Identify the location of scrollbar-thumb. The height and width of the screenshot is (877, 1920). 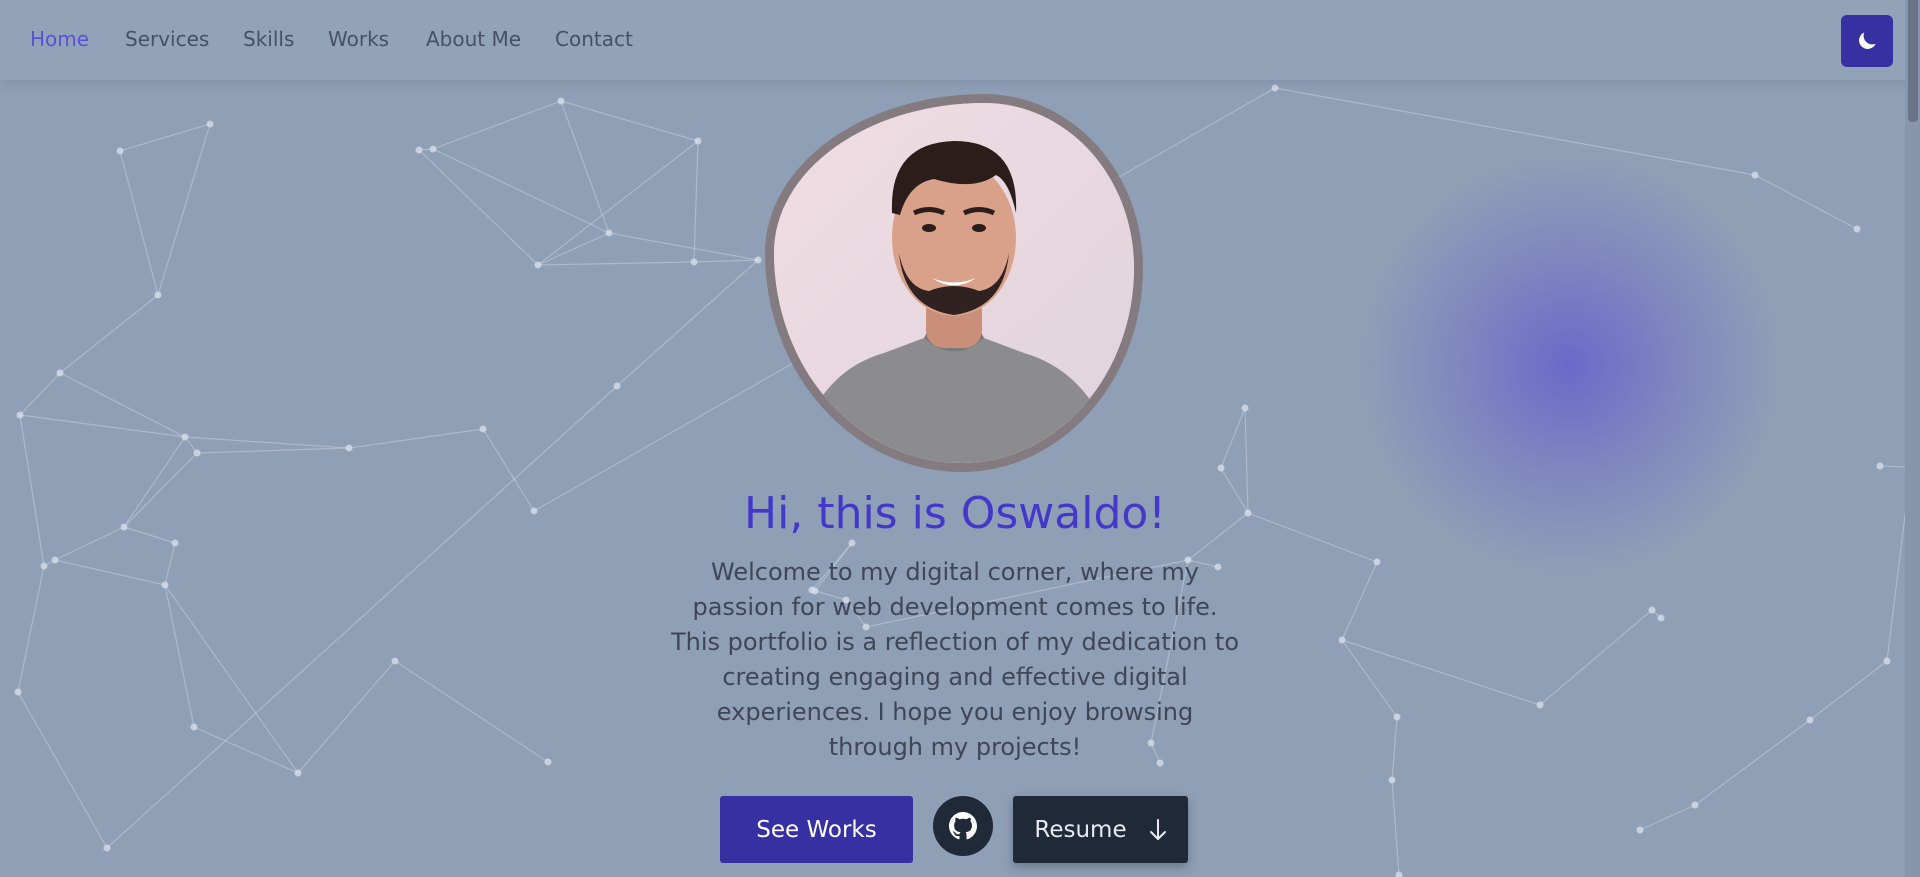
(1913, 61).